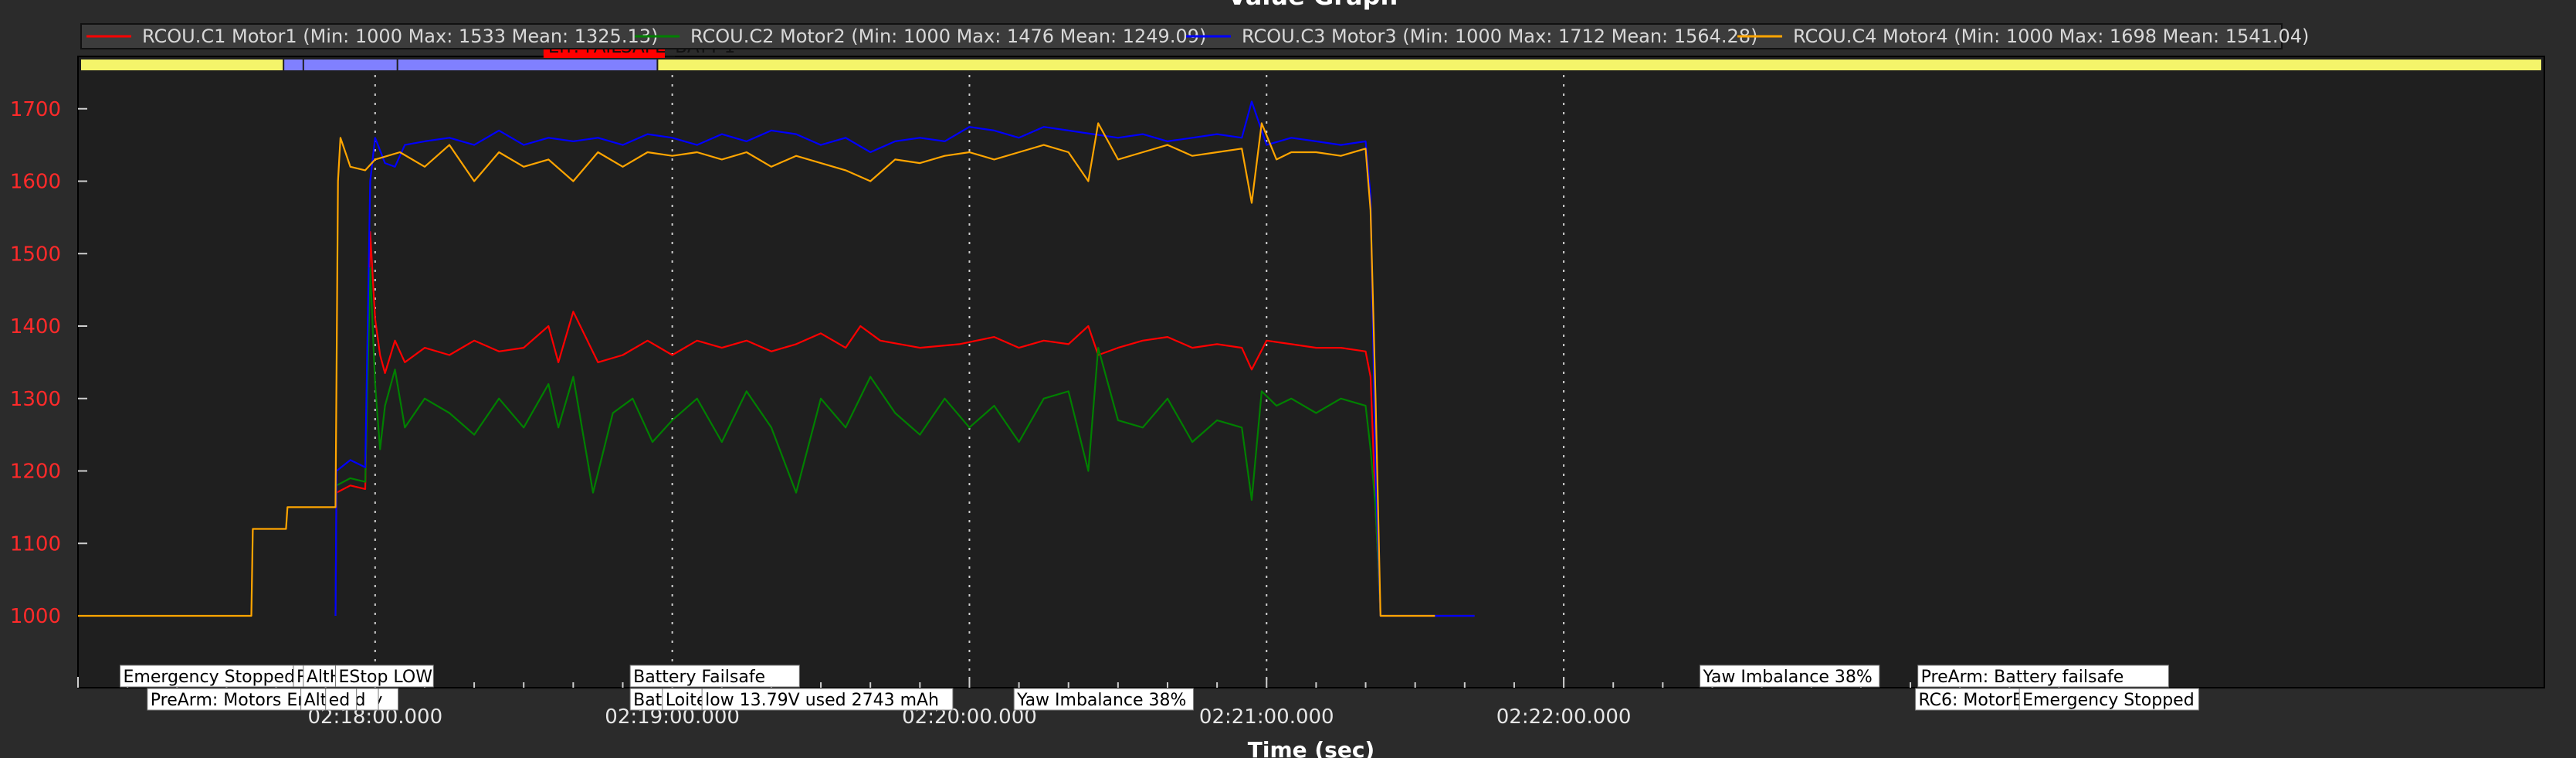 This screenshot has height=758, width=2576. Describe the element at coordinates (35, 254) in the screenshot. I see `y-tick-label: 1500` at that location.